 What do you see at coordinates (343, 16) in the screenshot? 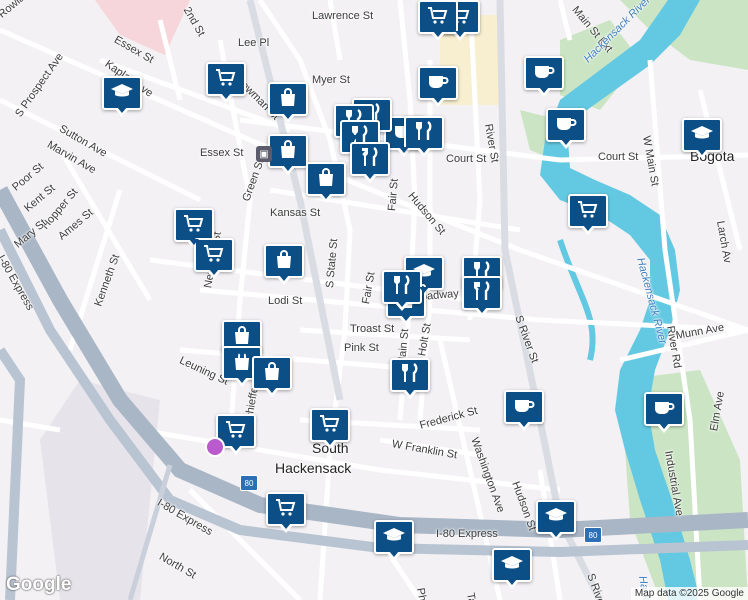
I see `street-label-lawrence-st: Lawrence St` at bounding box center [343, 16].